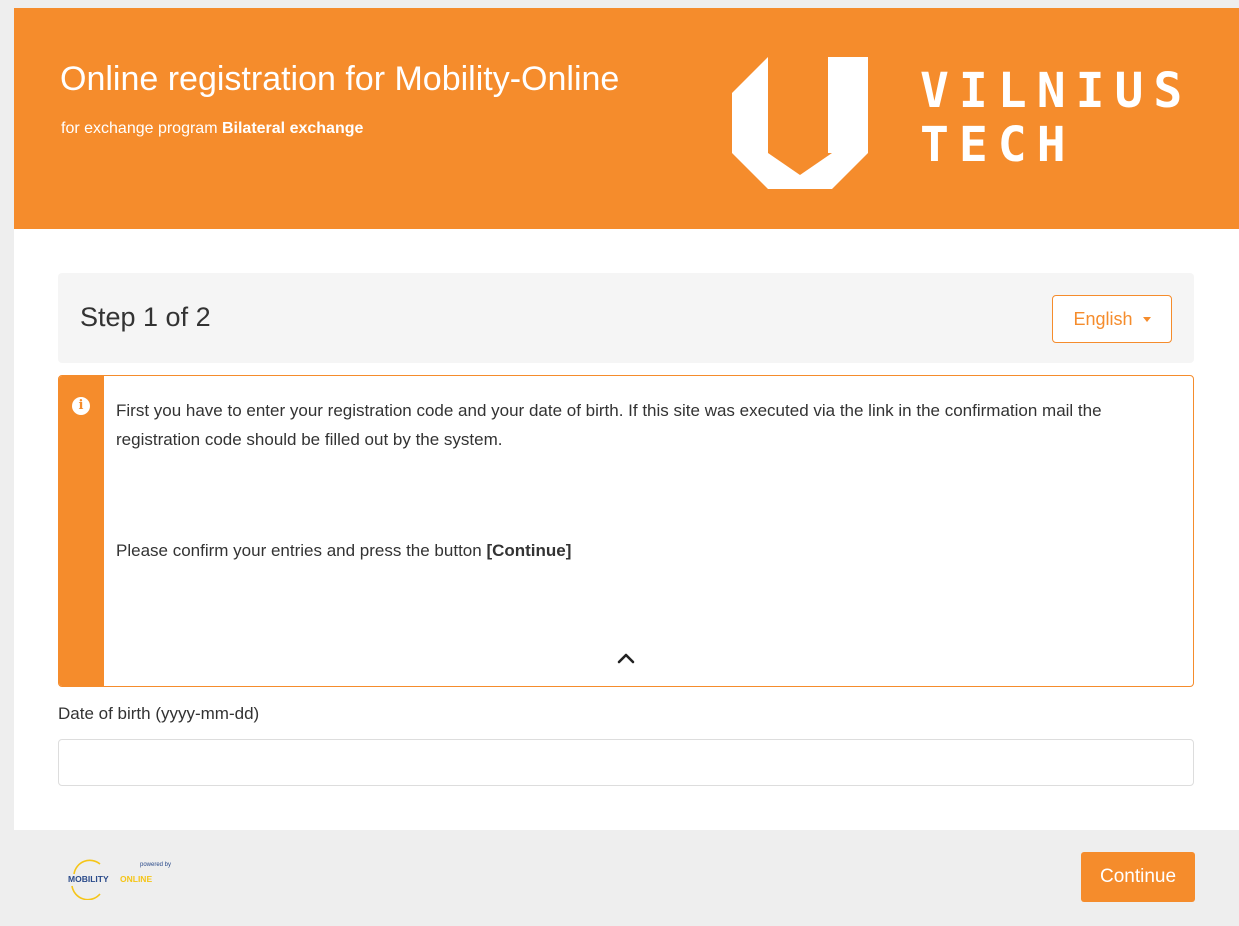 The height and width of the screenshot is (926, 1239). I want to click on step-indicator: Step 1 of 2, so click(145, 317).